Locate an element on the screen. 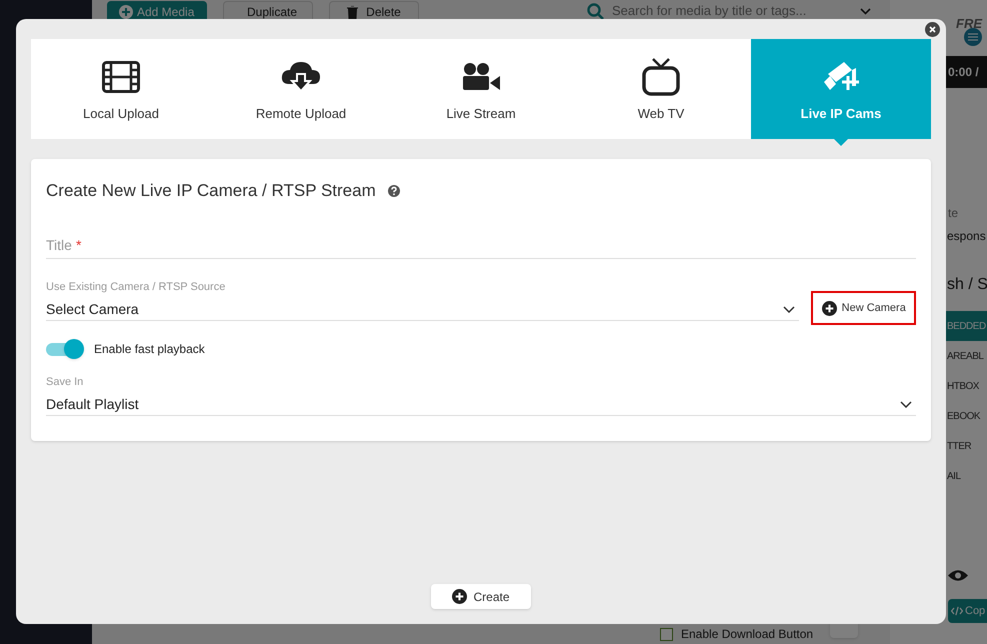 This screenshot has width=987, height=644. tv-icon is located at coordinates (661, 77).